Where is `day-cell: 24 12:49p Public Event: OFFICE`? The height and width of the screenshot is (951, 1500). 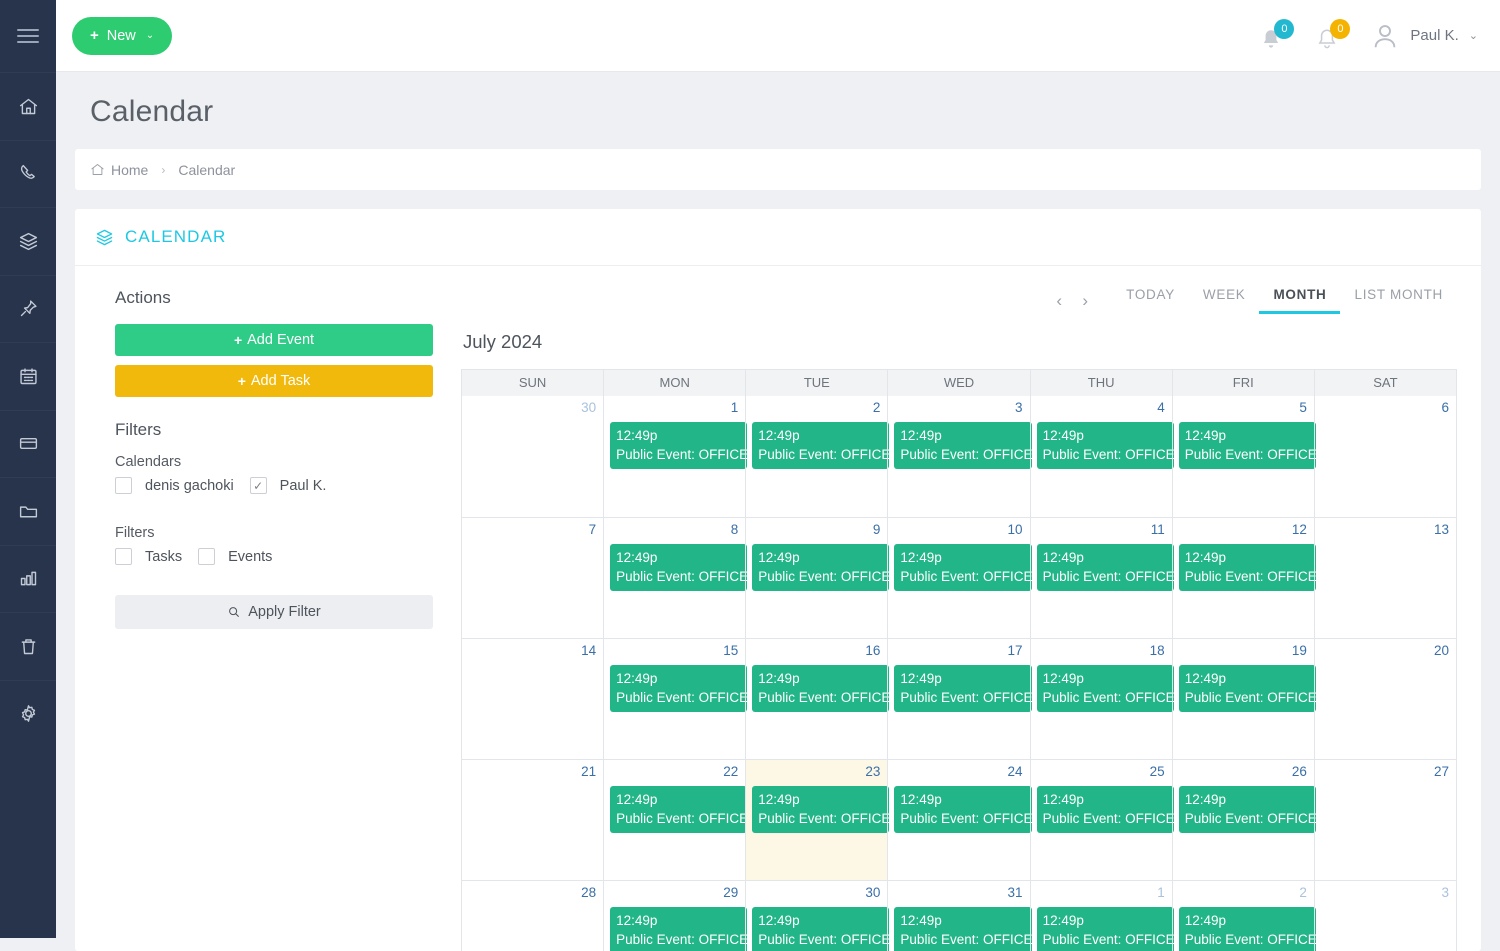 day-cell: 24 12:49p Public Event: OFFICE is located at coordinates (959, 820).